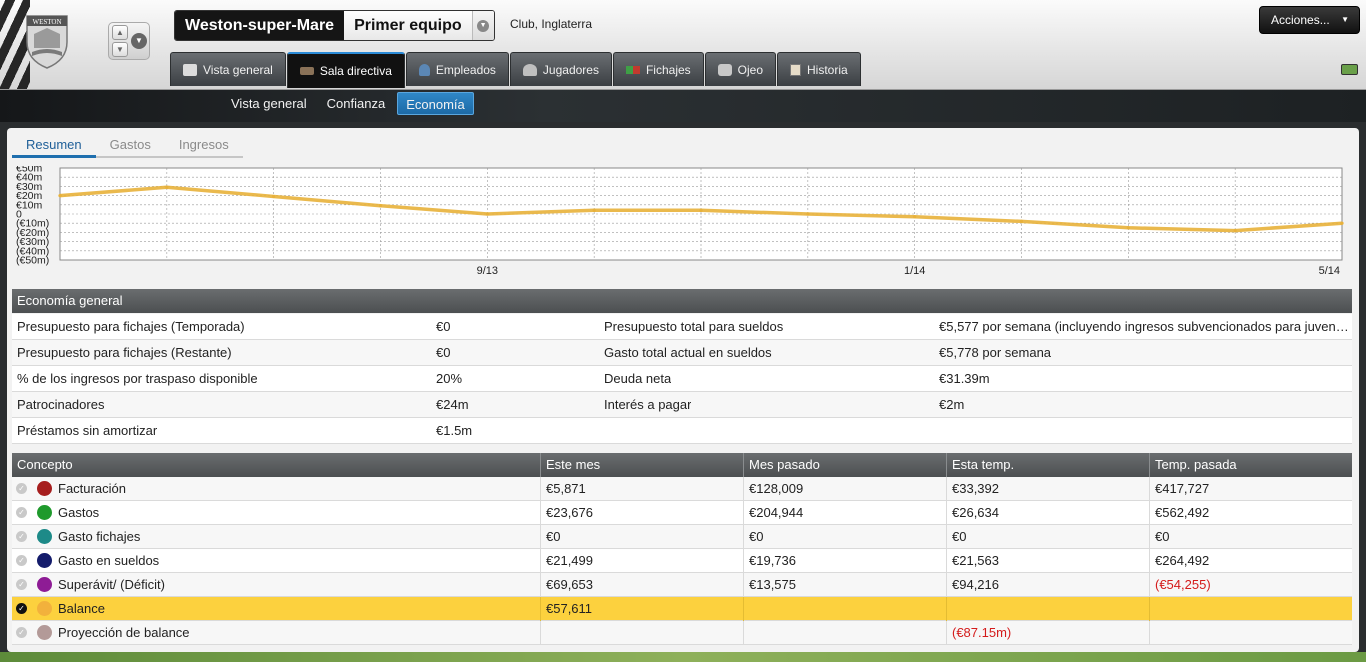 The width and height of the screenshot is (1366, 662). Describe the element at coordinates (131, 326) in the screenshot. I see `economia-label: Presupuesto para fichajes (Temporada)` at that location.